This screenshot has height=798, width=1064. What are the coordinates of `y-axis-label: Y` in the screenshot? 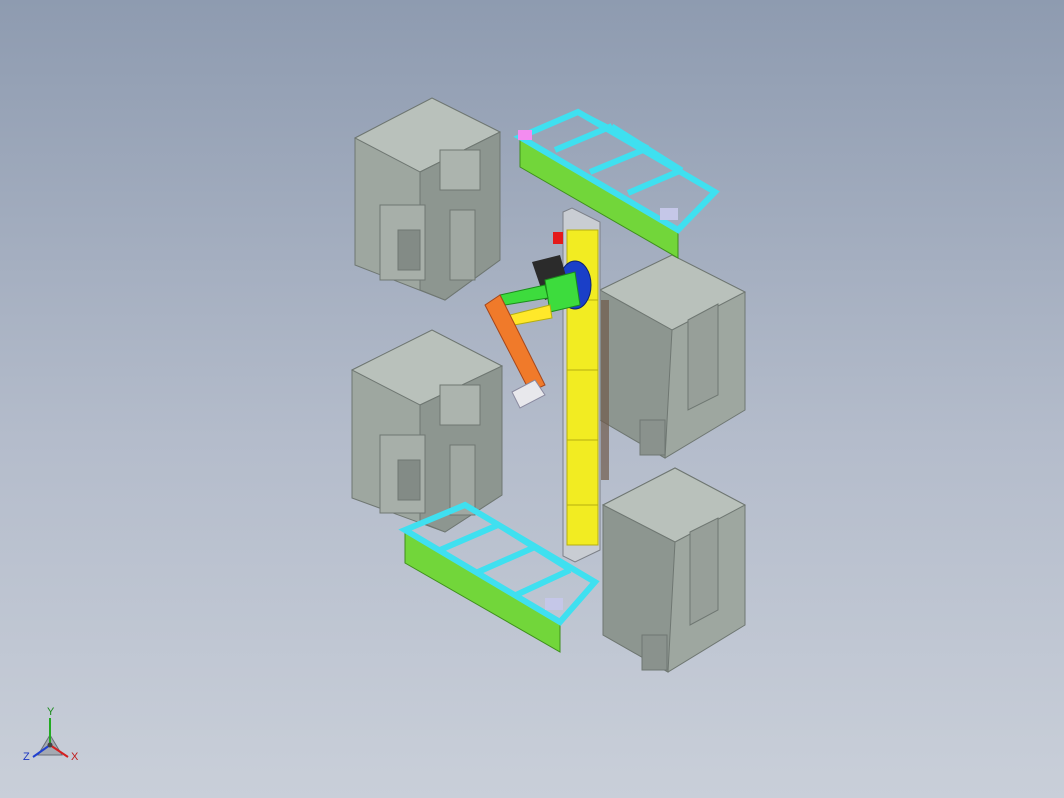 It's located at (51, 712).